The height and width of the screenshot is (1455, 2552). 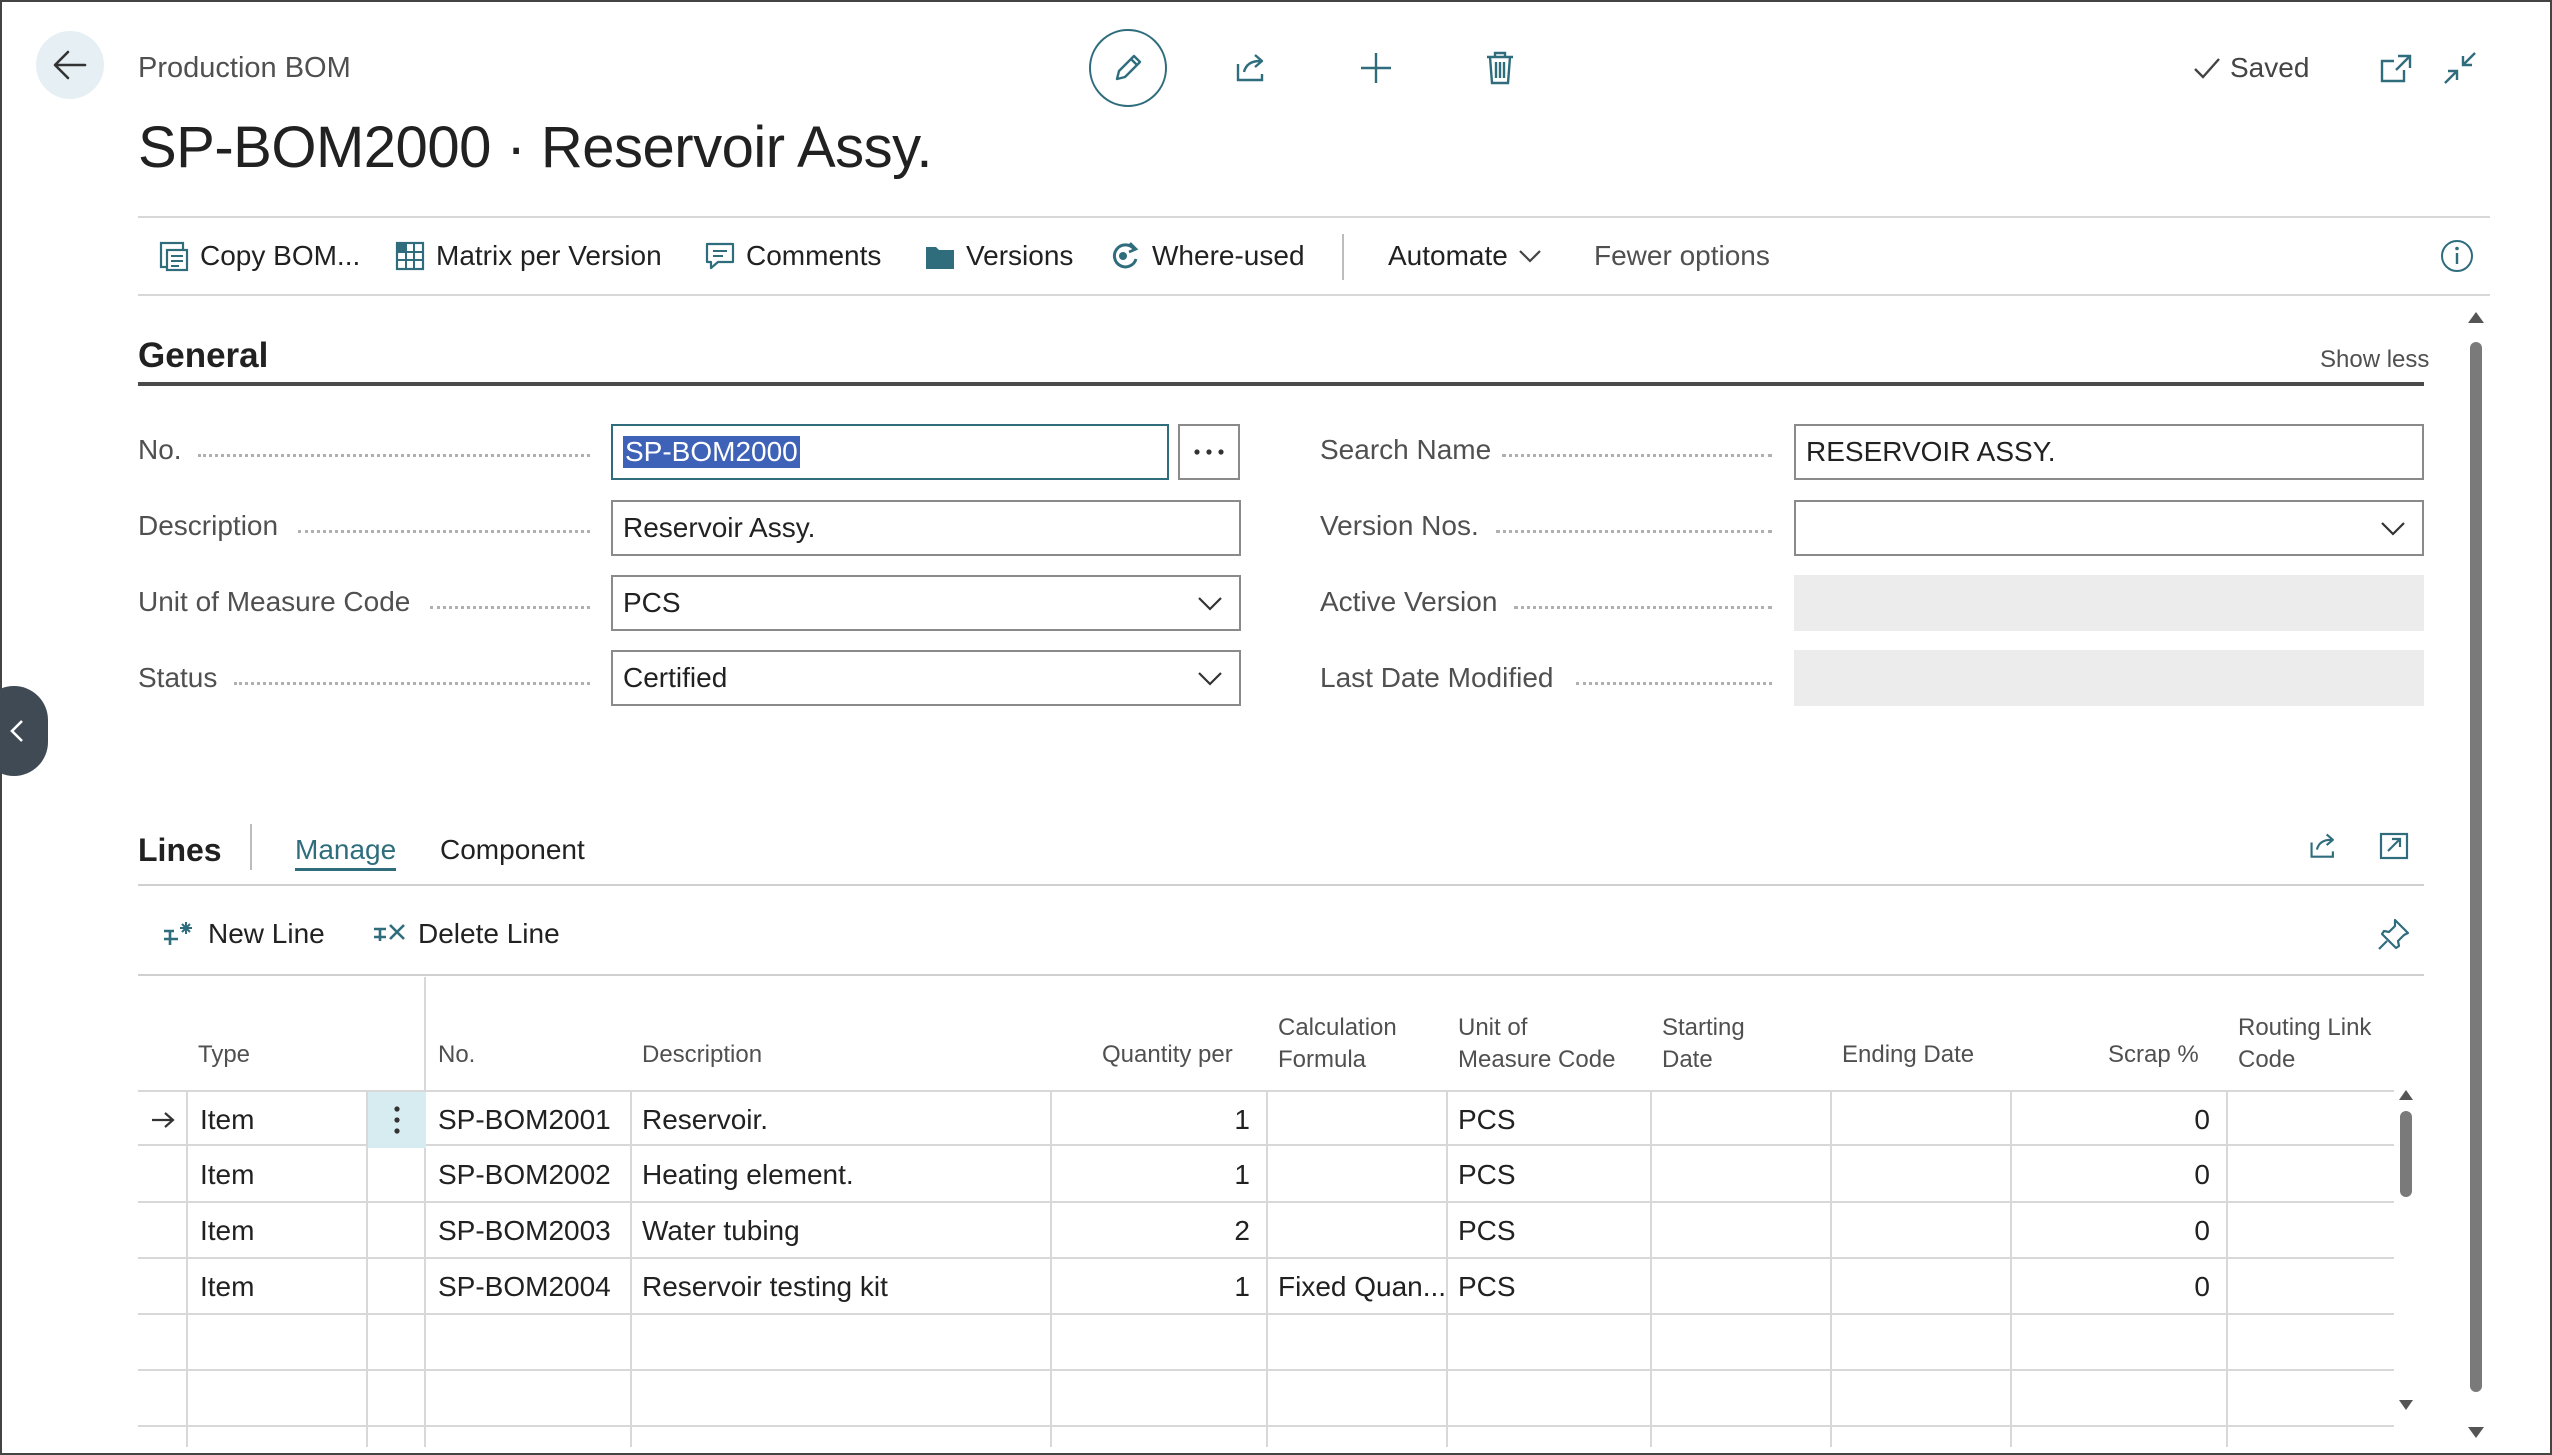 What do you see at coordinates (2394, 846) in the screenshot?
I see `lines-expand-button` at bounding box center [2394, 846].